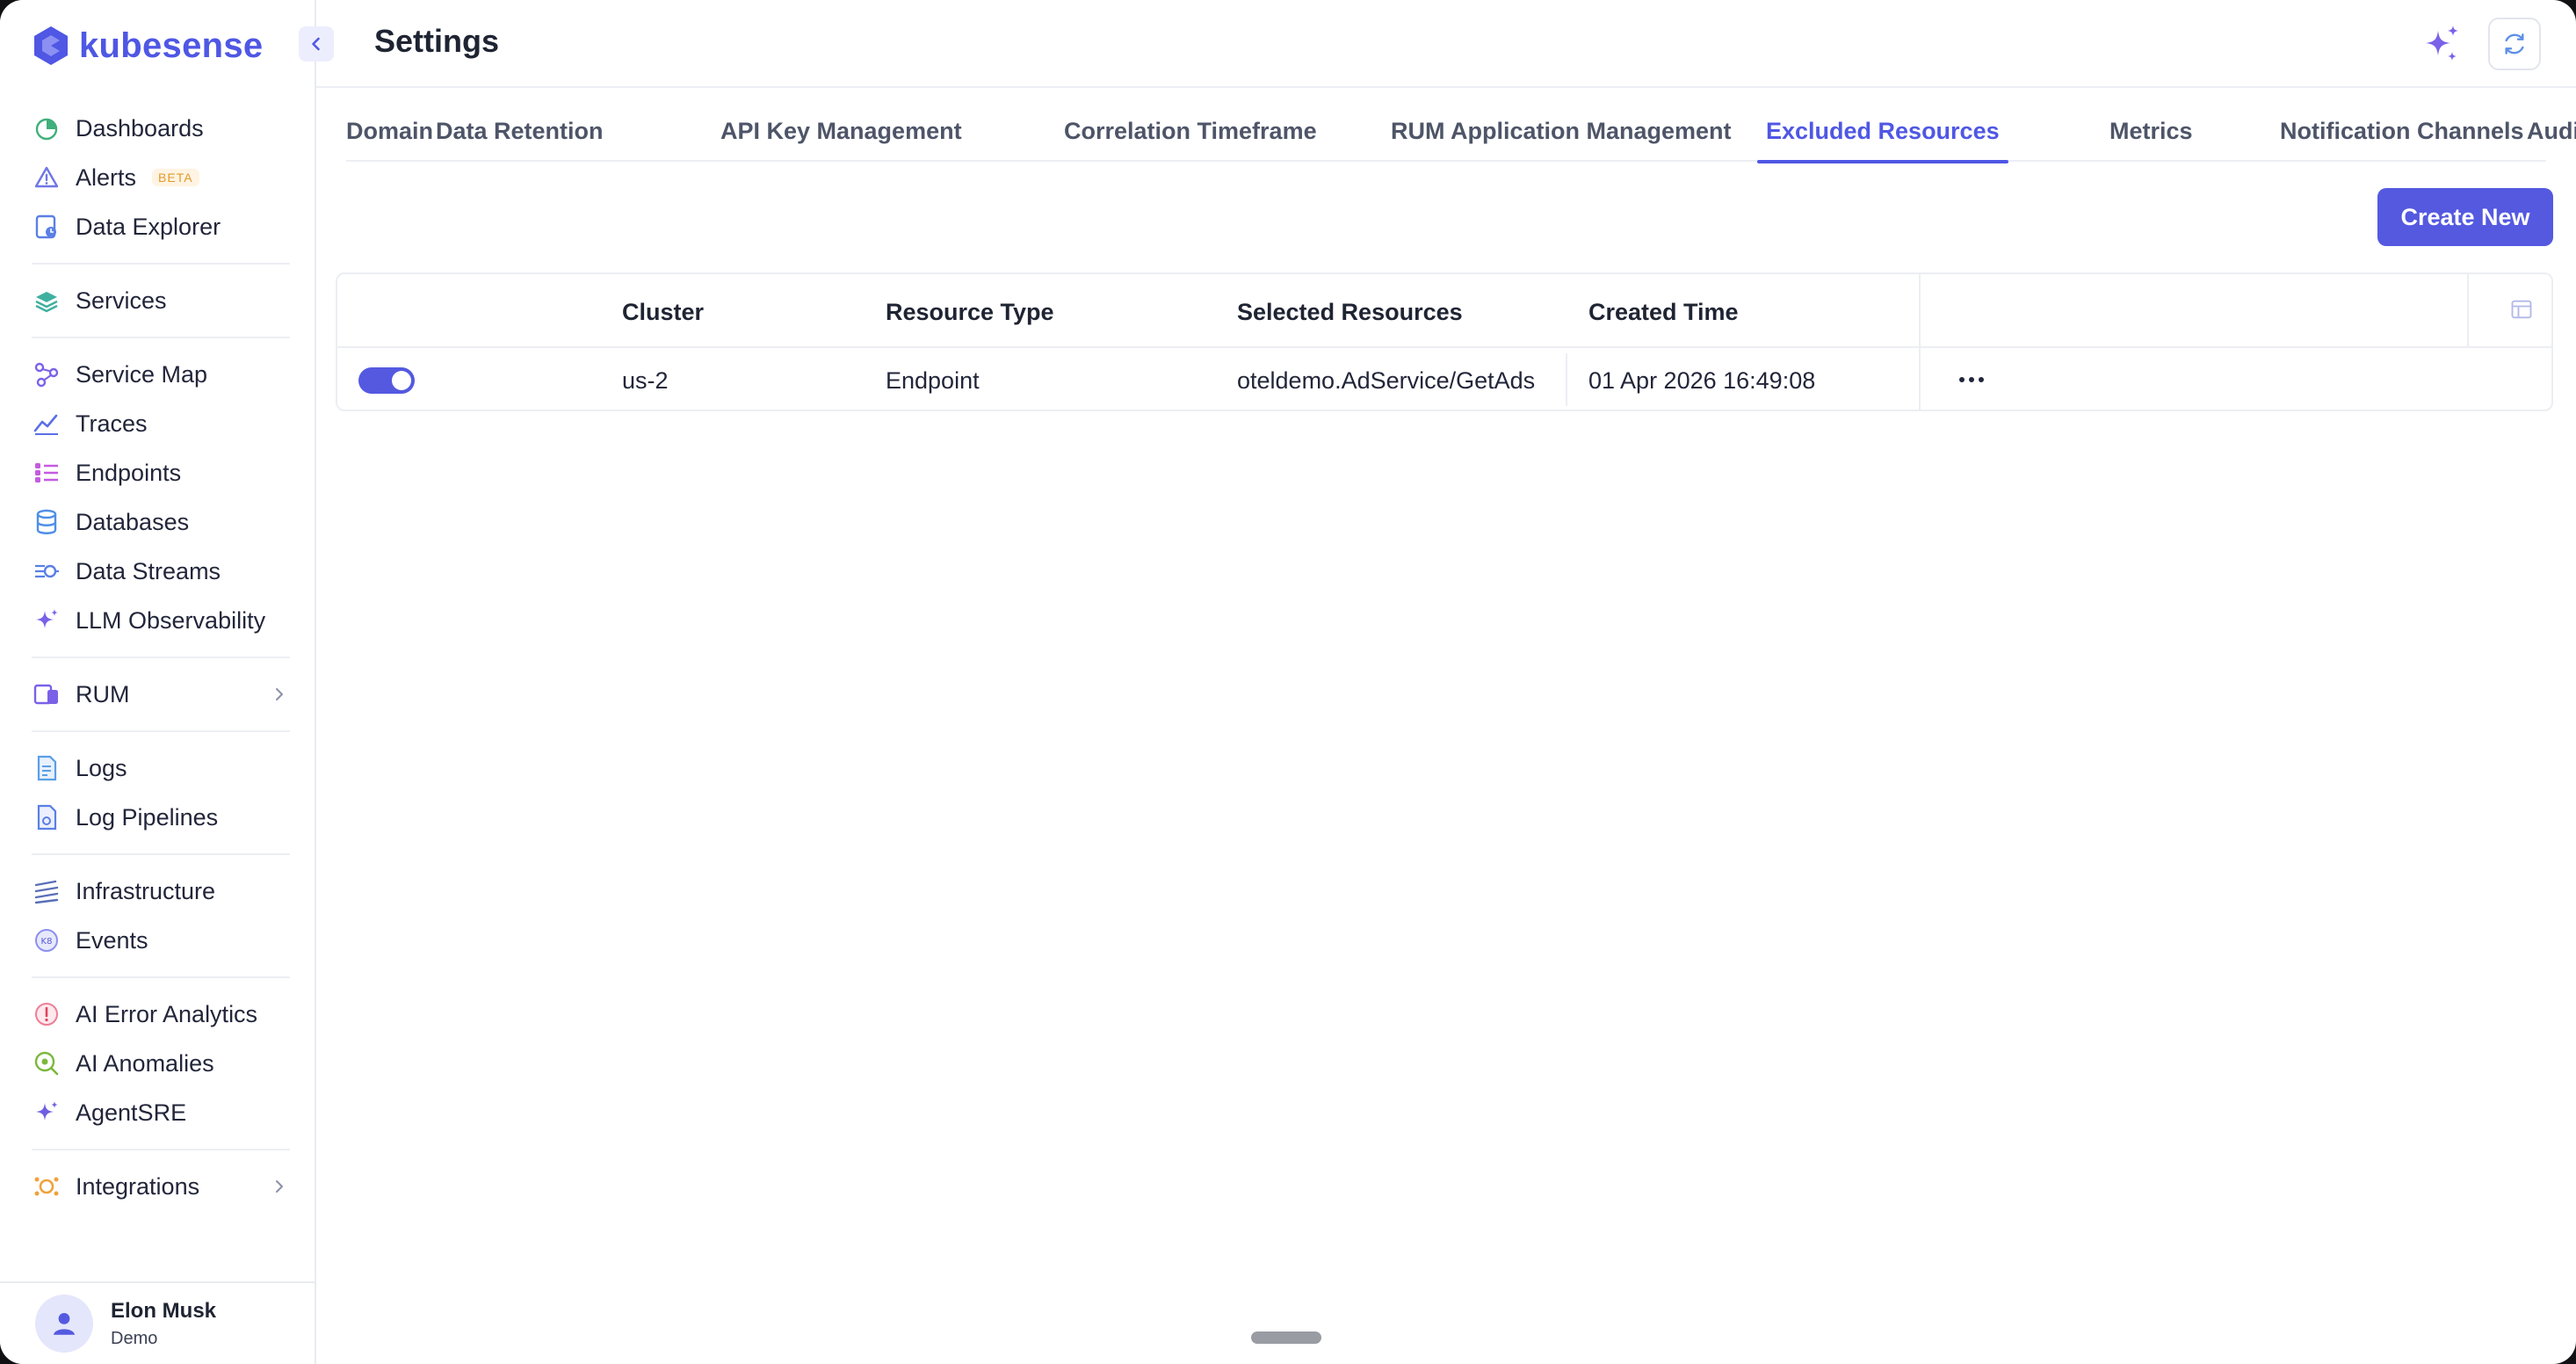  I want to click on sidebar-item-label: Dashboards, so click(140, 128).